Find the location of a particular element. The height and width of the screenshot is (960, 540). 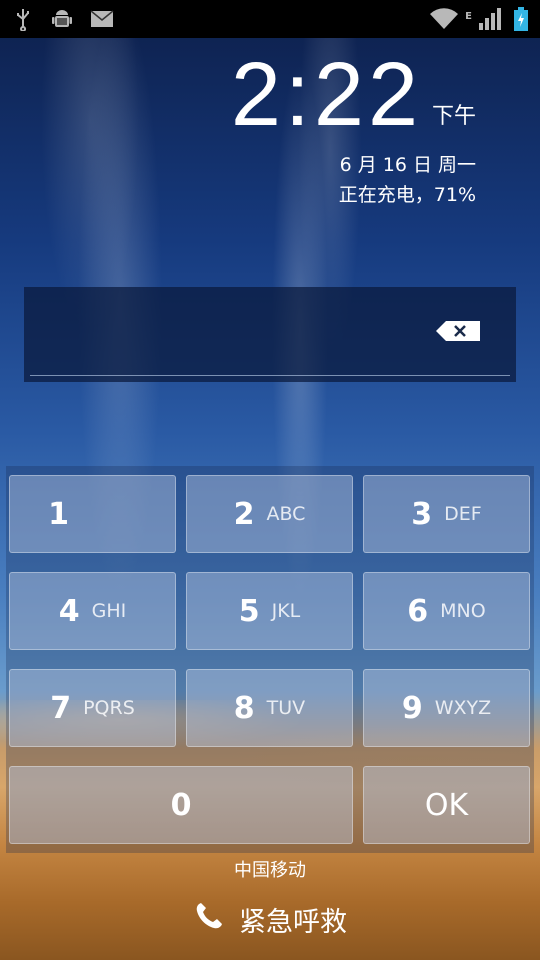

key-digit: 6 is located at coordinates (418, 611).